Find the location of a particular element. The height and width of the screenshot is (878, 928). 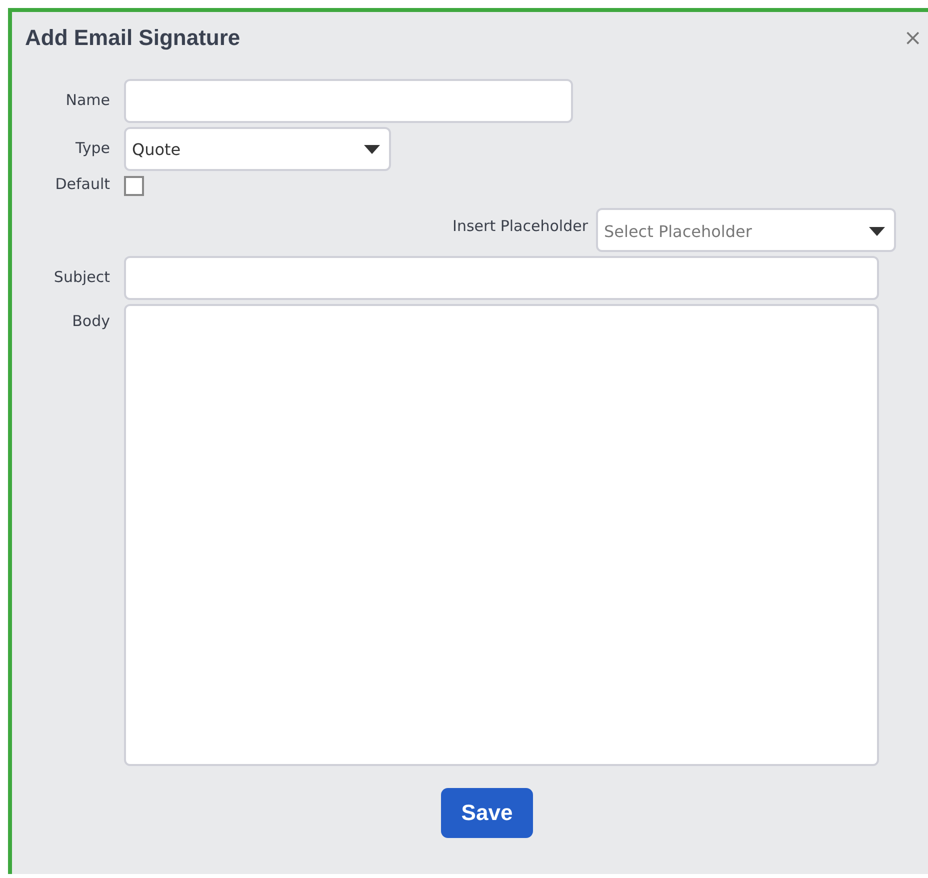

default-checkbox is located at coordinates (134, 186).